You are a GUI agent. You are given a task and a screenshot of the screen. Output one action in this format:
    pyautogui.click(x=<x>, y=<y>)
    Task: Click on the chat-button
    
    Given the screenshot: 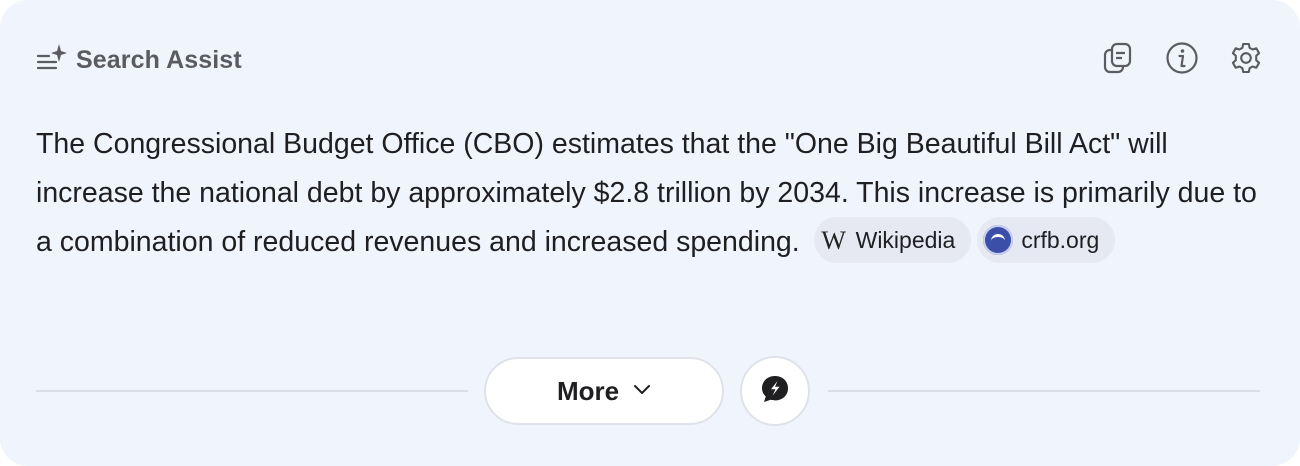 What is the action you would take?
    pyautogui.click(x=775, y=391)
    